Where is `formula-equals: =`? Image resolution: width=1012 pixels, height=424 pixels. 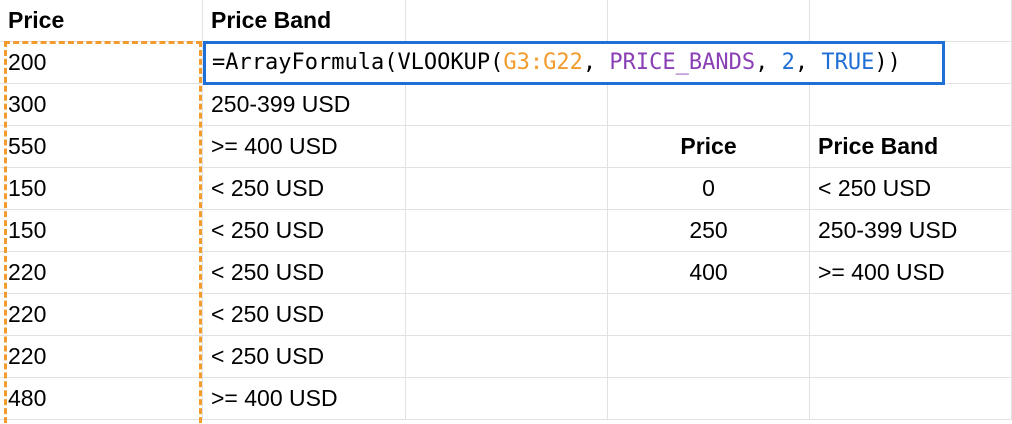
formula-equals: = is located at coordinates (219, 62).